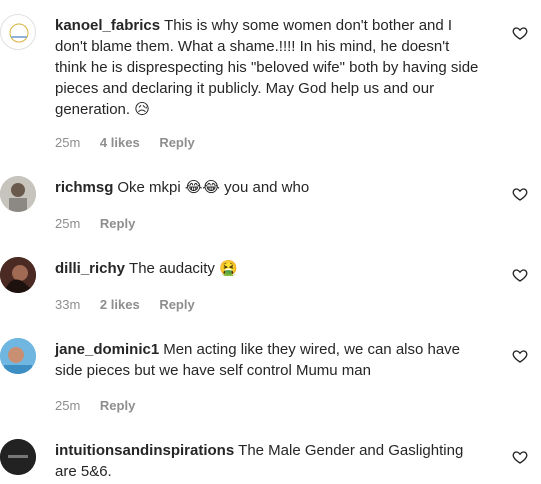  I want to click on vomiting-face-emoji: 🤮, so click(228, 268).